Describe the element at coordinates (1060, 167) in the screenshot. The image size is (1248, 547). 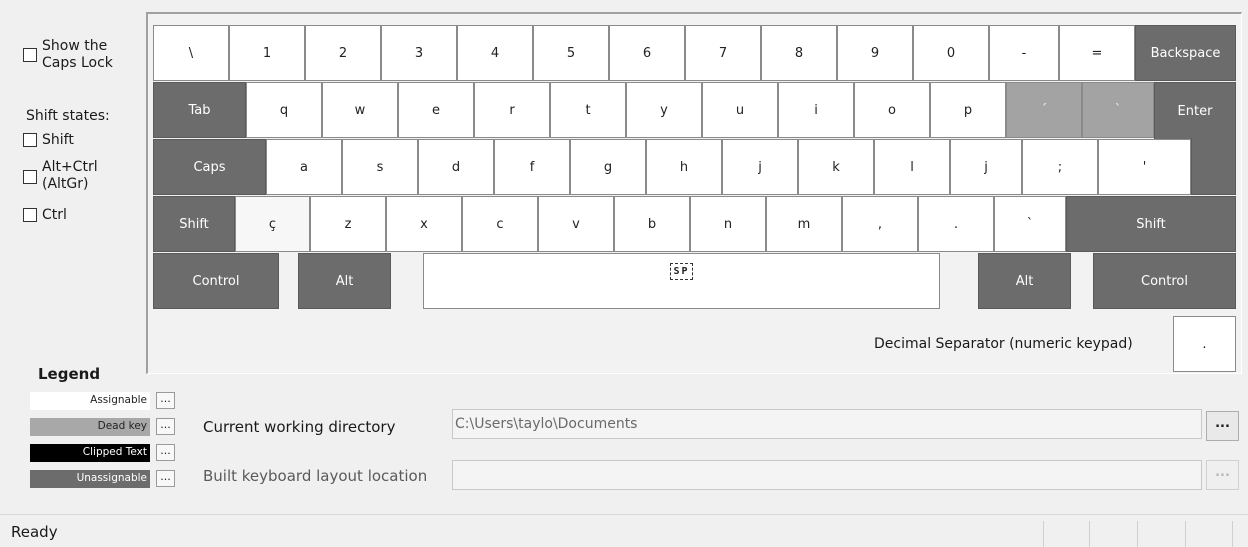
I see `key-semicolon: ;` at that location.